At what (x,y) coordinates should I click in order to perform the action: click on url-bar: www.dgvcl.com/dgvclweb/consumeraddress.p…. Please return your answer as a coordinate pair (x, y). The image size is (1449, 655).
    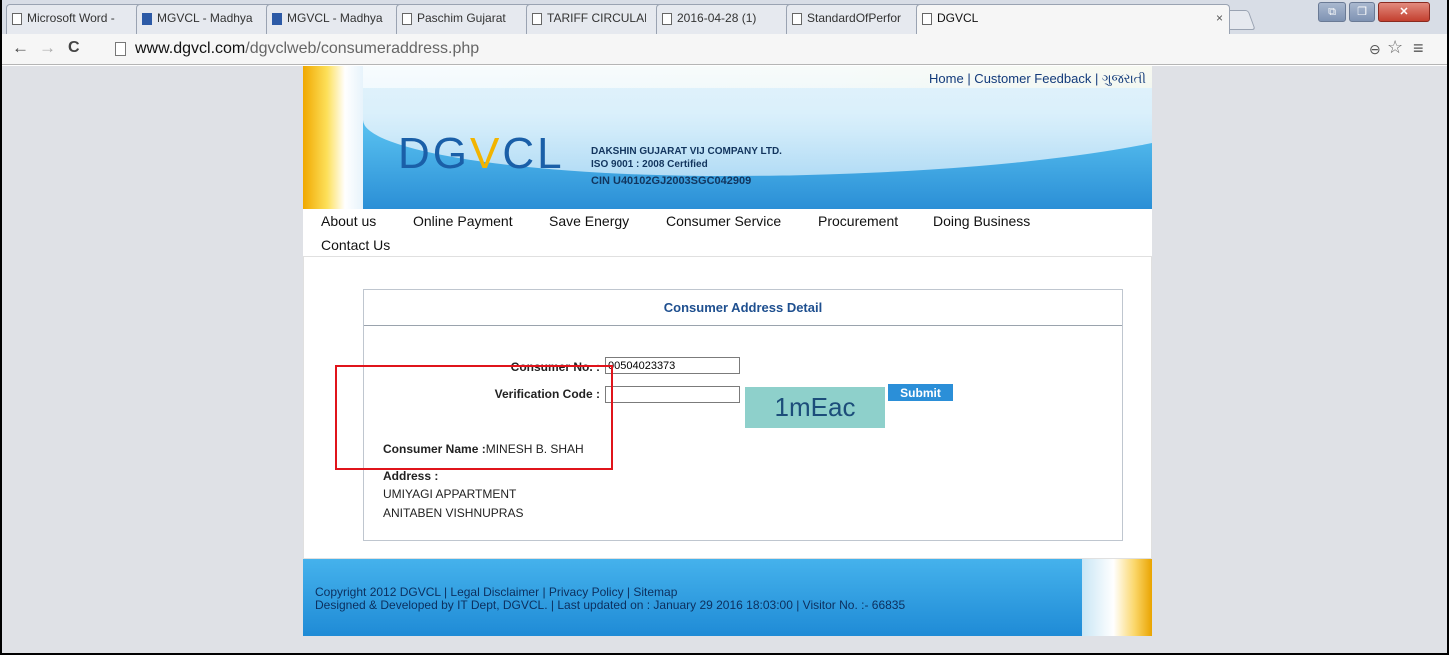
    Looking at the image, I should click on (730, 49).